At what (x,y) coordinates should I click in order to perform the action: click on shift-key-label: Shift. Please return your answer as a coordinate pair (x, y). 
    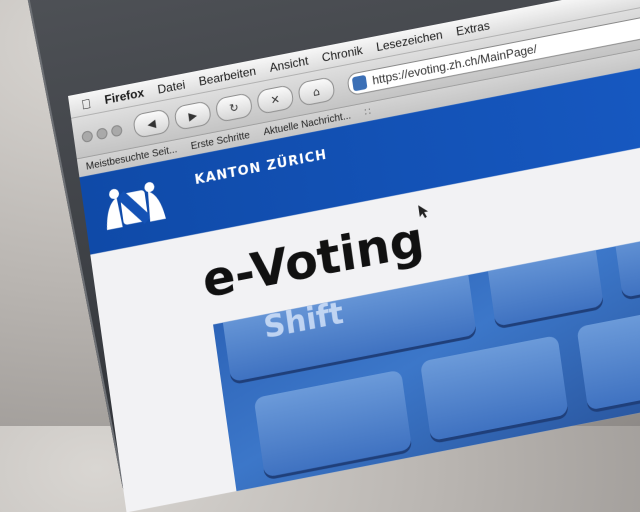
    Looking at the image, I should click on (303, 320).